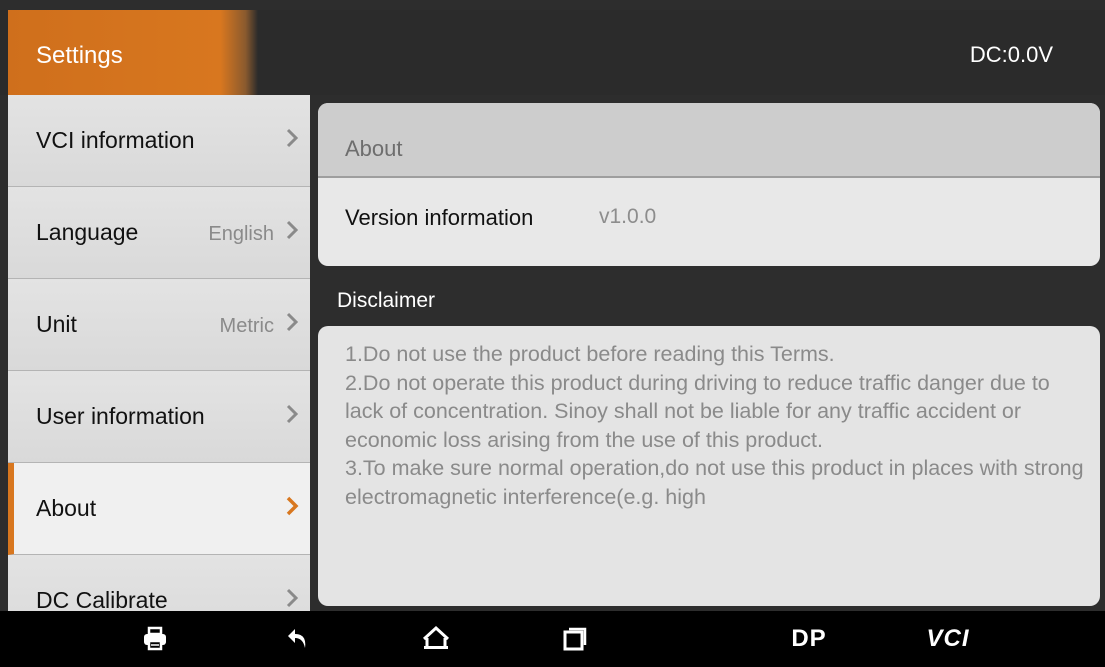  I want to click on recent-apps-button, so click(575, 639).